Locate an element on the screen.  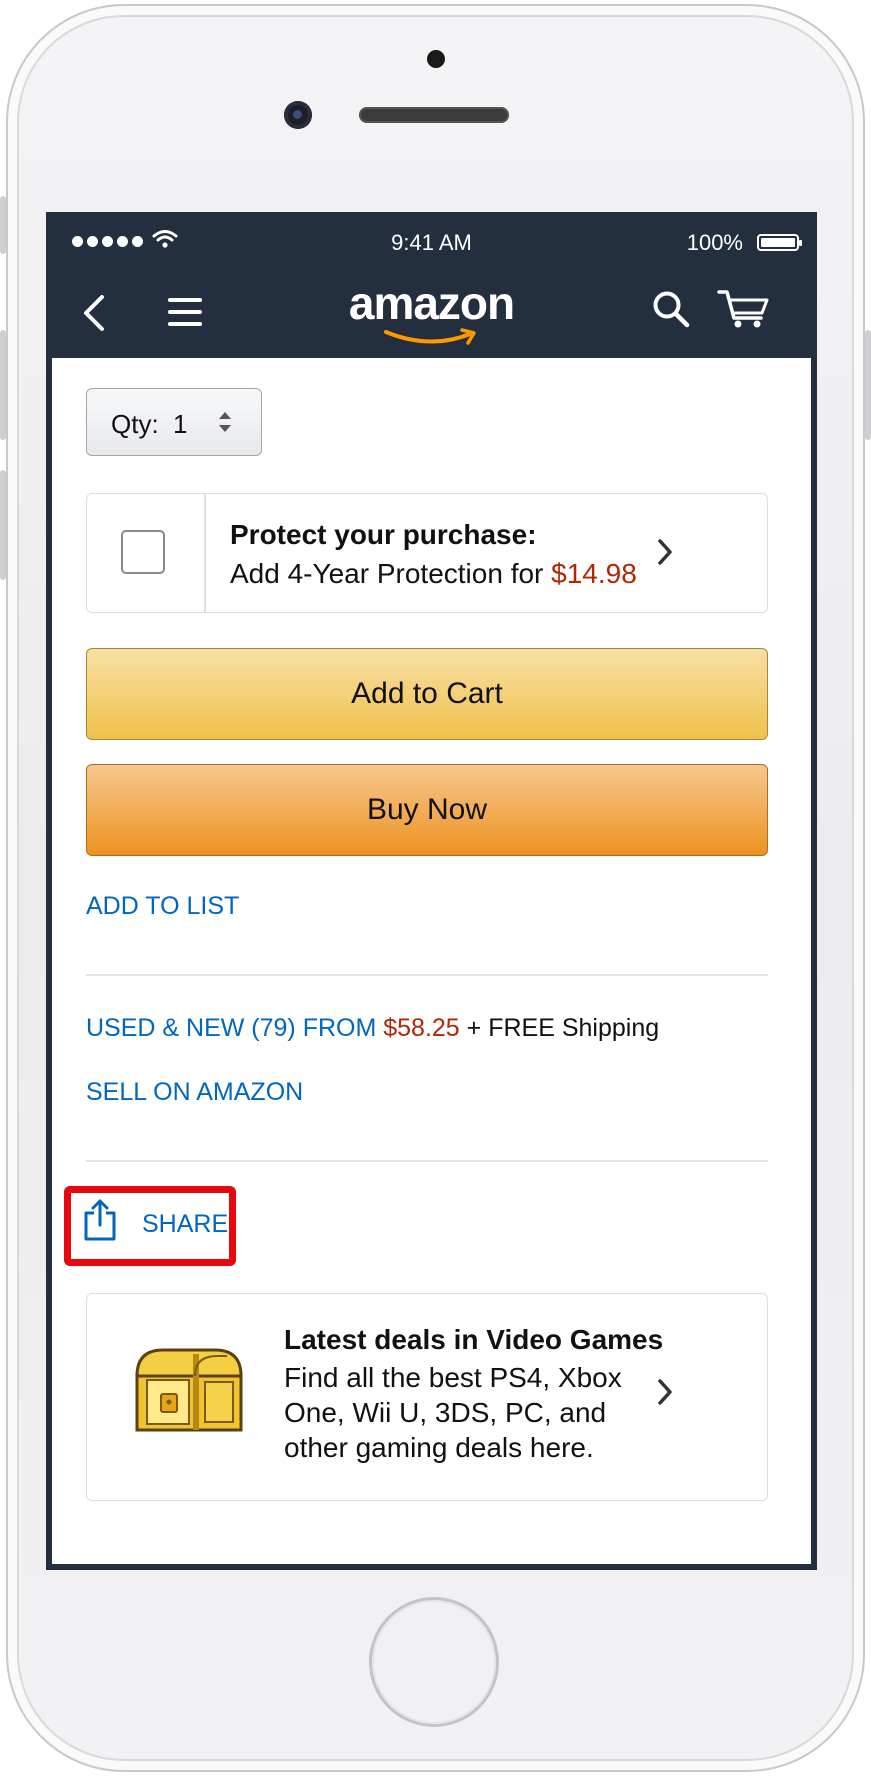
add-to-list-link: ADD TO LIST is located at coordinates (162, 906).